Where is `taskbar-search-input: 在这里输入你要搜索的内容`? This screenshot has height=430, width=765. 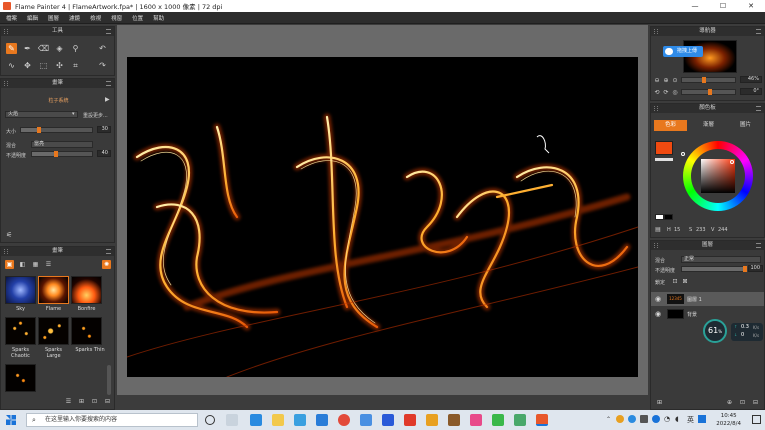 taskbar-search-input: 在这里输入你要搜索的内容 is located at coordinates (112, 420).